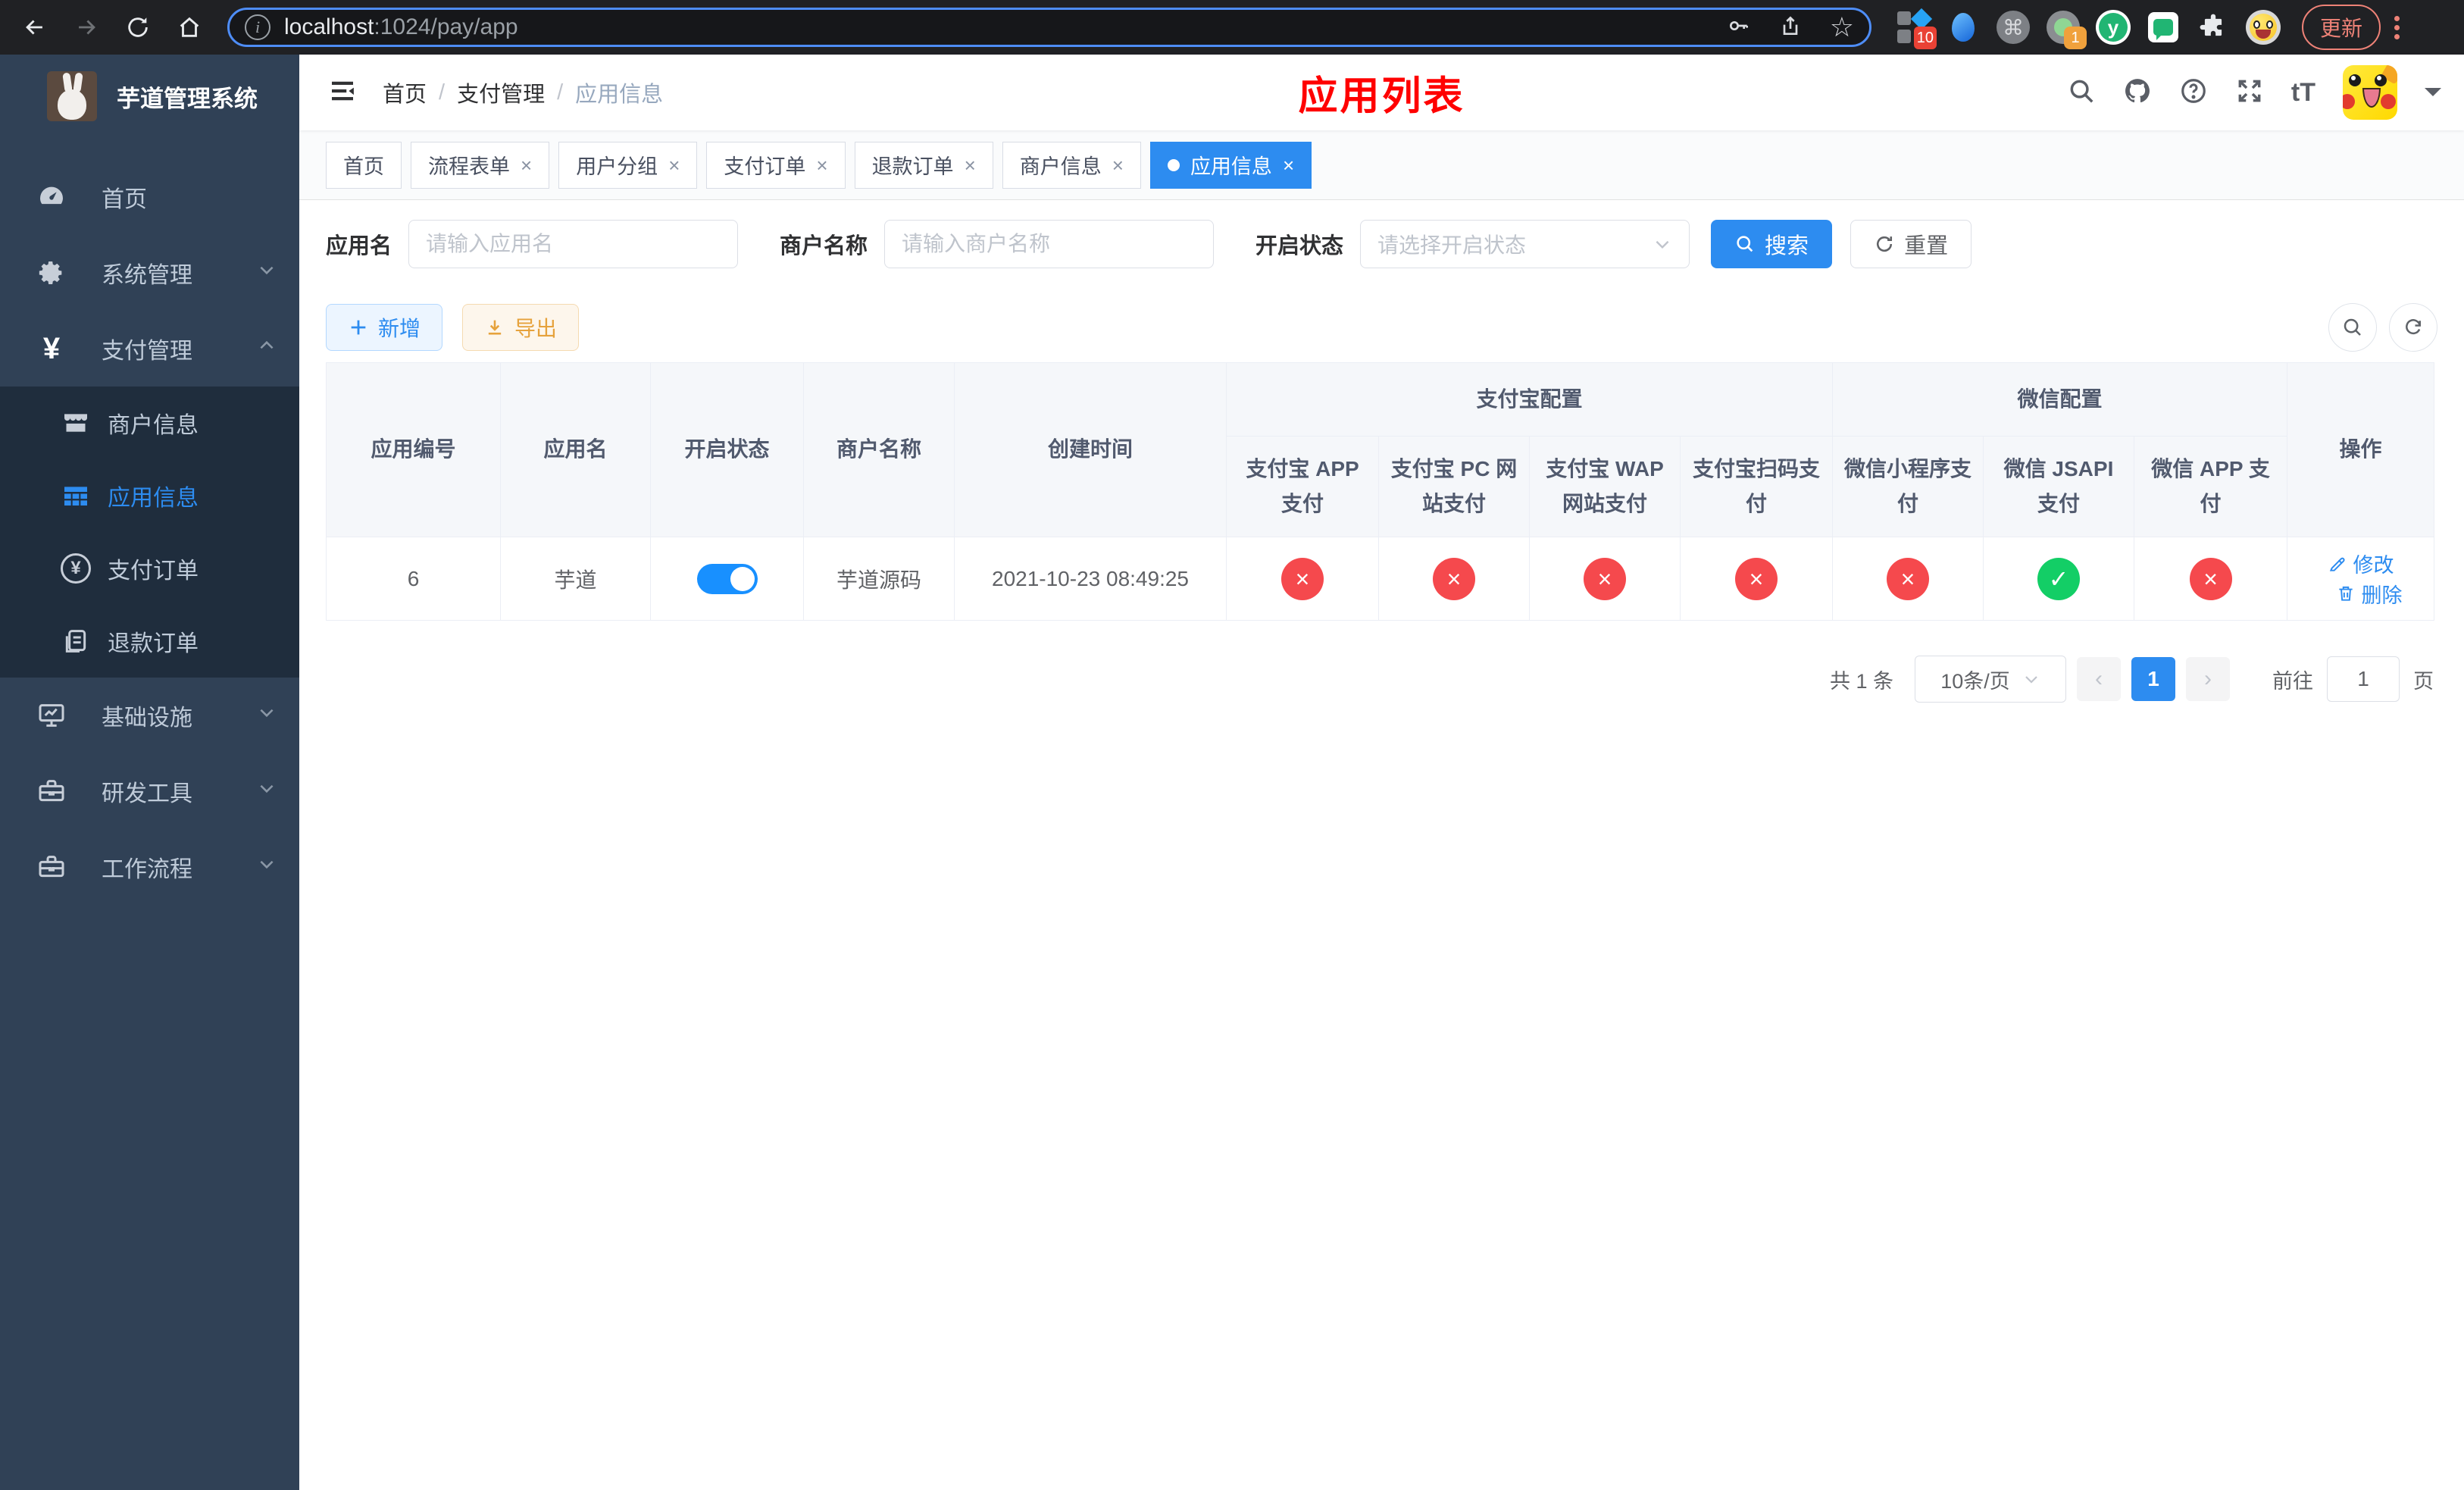  What do you see at coordinates (1925, 38) in the screenshot?
I see `extension-badge: 10` at bounding box center [1925, 38].